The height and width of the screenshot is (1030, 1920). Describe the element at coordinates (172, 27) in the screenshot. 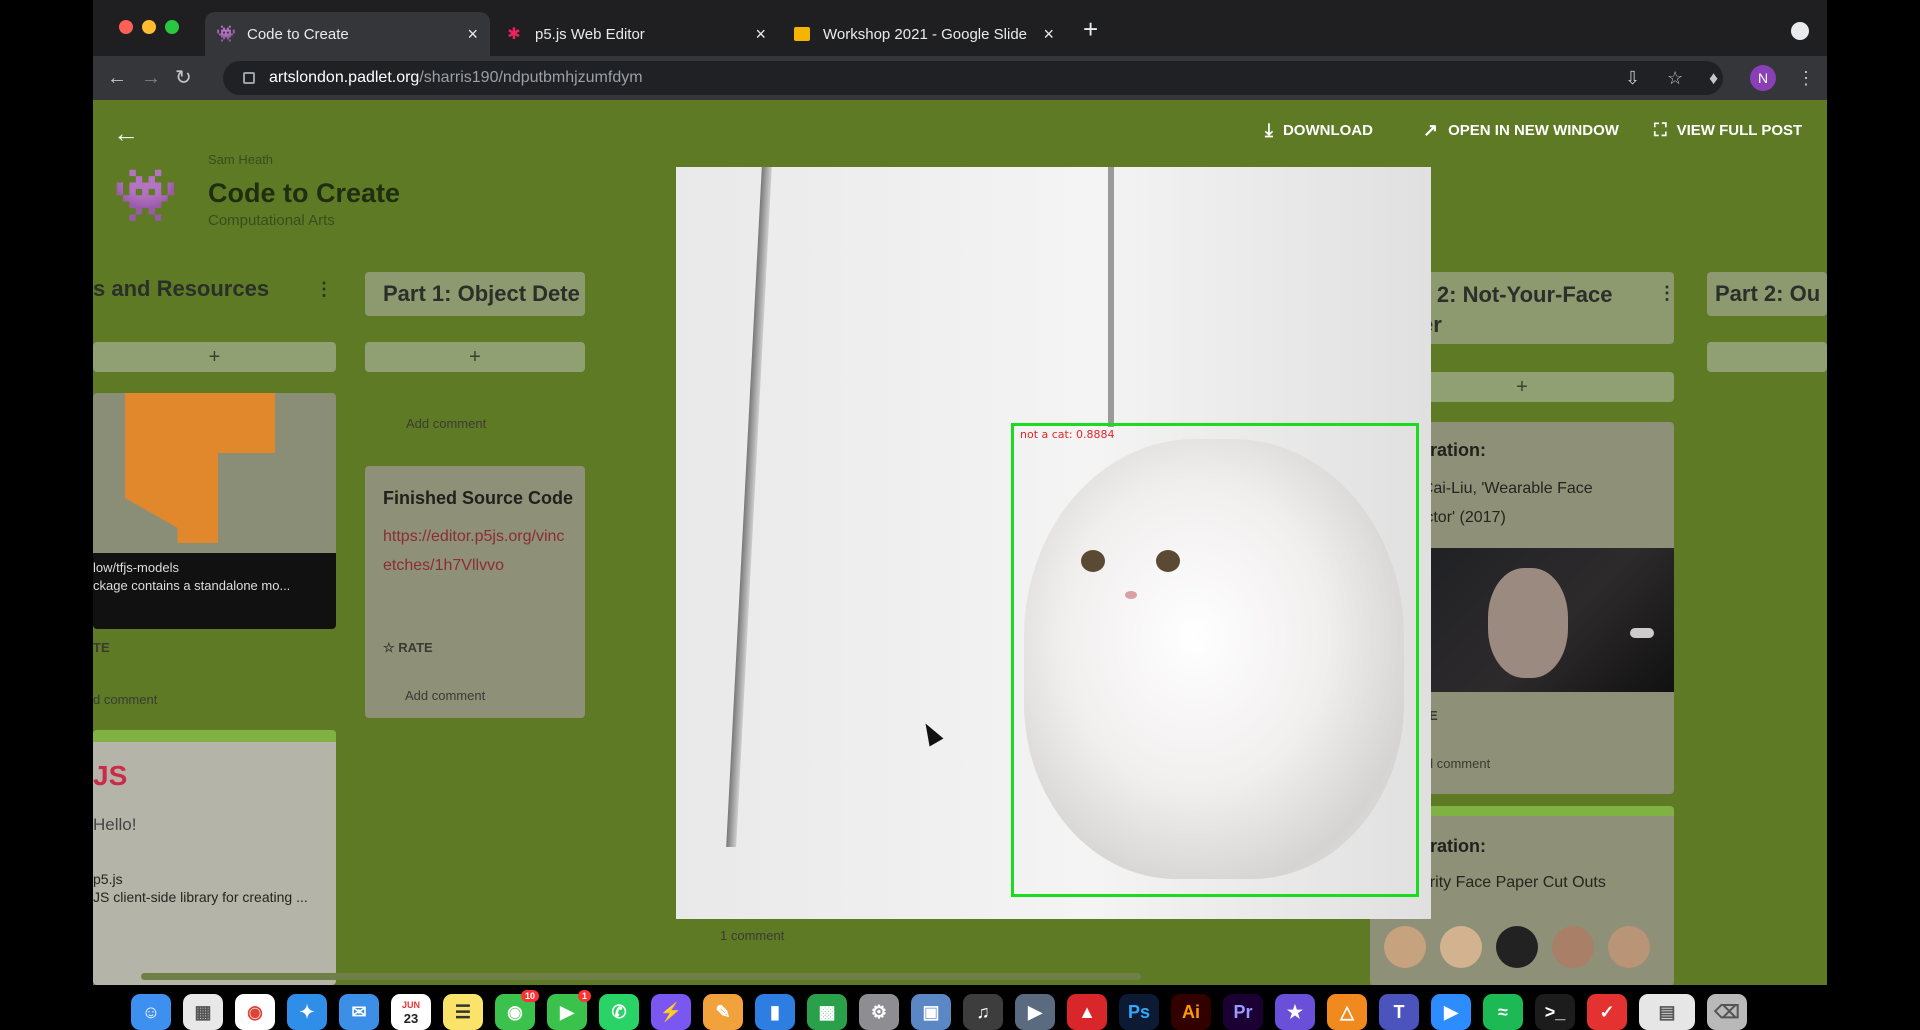

I see `zoom-window-button` at that location.